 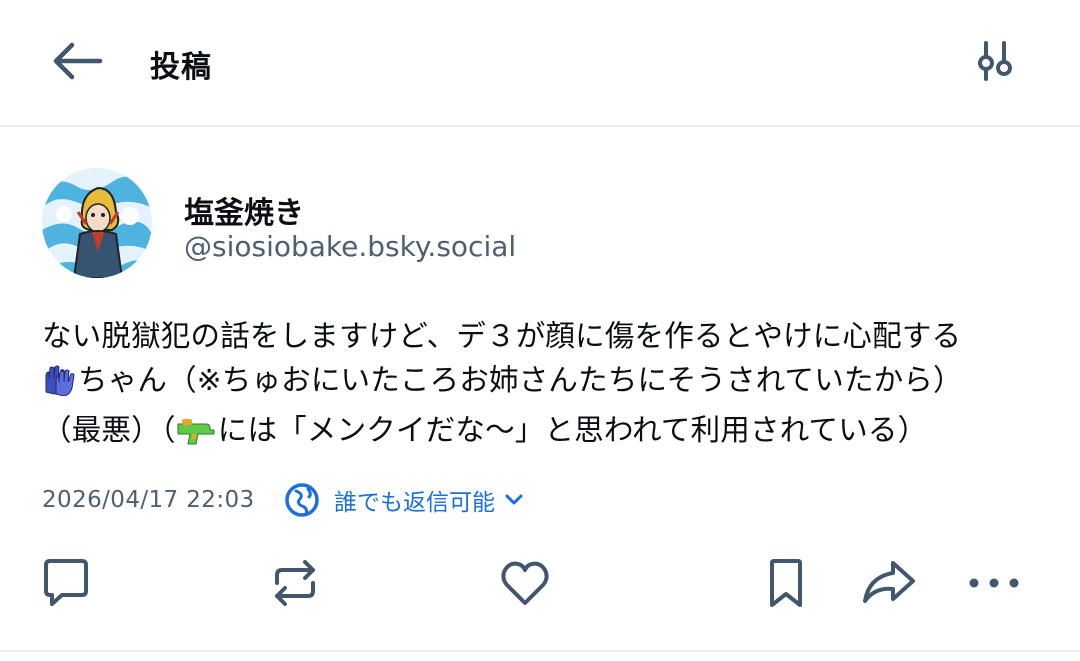 I want to click on more-button, so click(x=994, y=583).